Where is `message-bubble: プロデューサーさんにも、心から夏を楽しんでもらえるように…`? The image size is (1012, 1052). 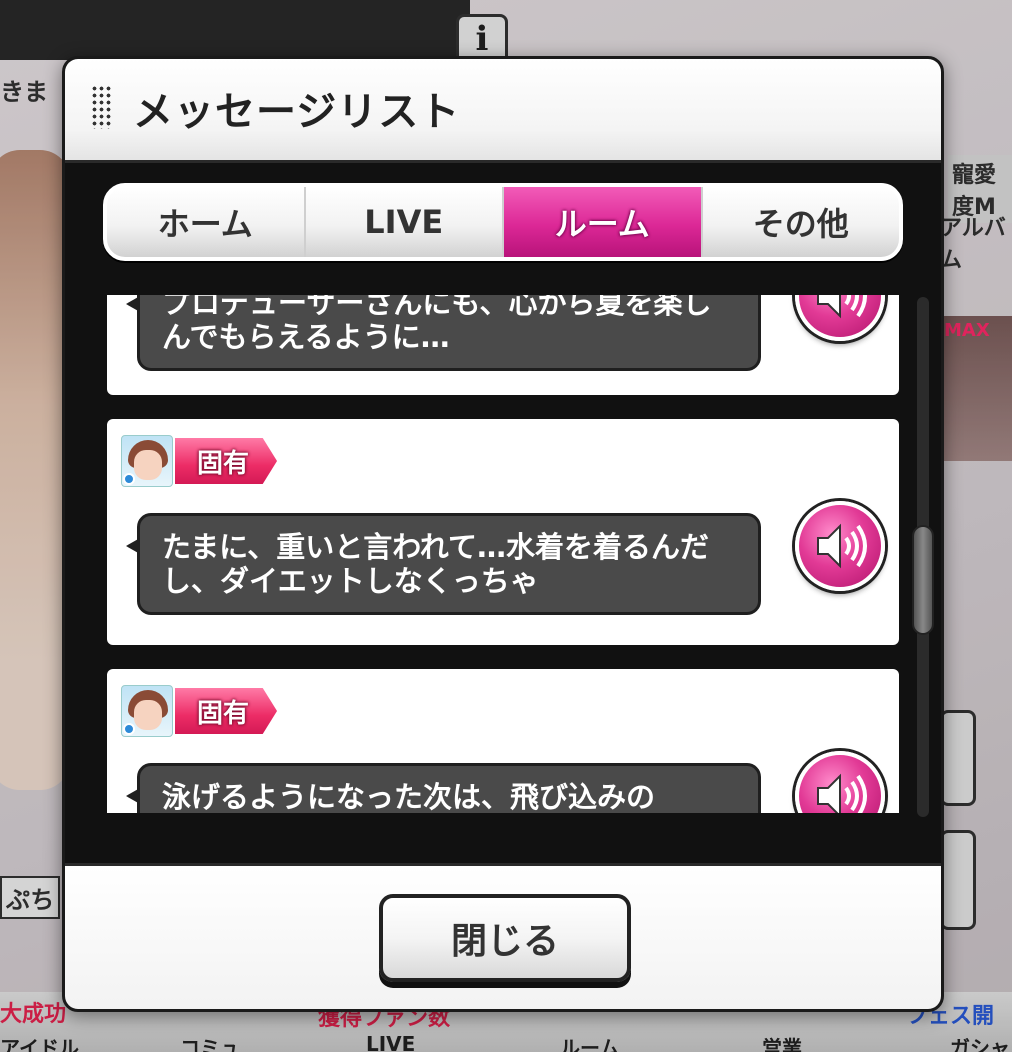
message-bubble: プロデューサーさんにも、心から夏を楽しんでもらえるように… is located at coordinates (443, 333).